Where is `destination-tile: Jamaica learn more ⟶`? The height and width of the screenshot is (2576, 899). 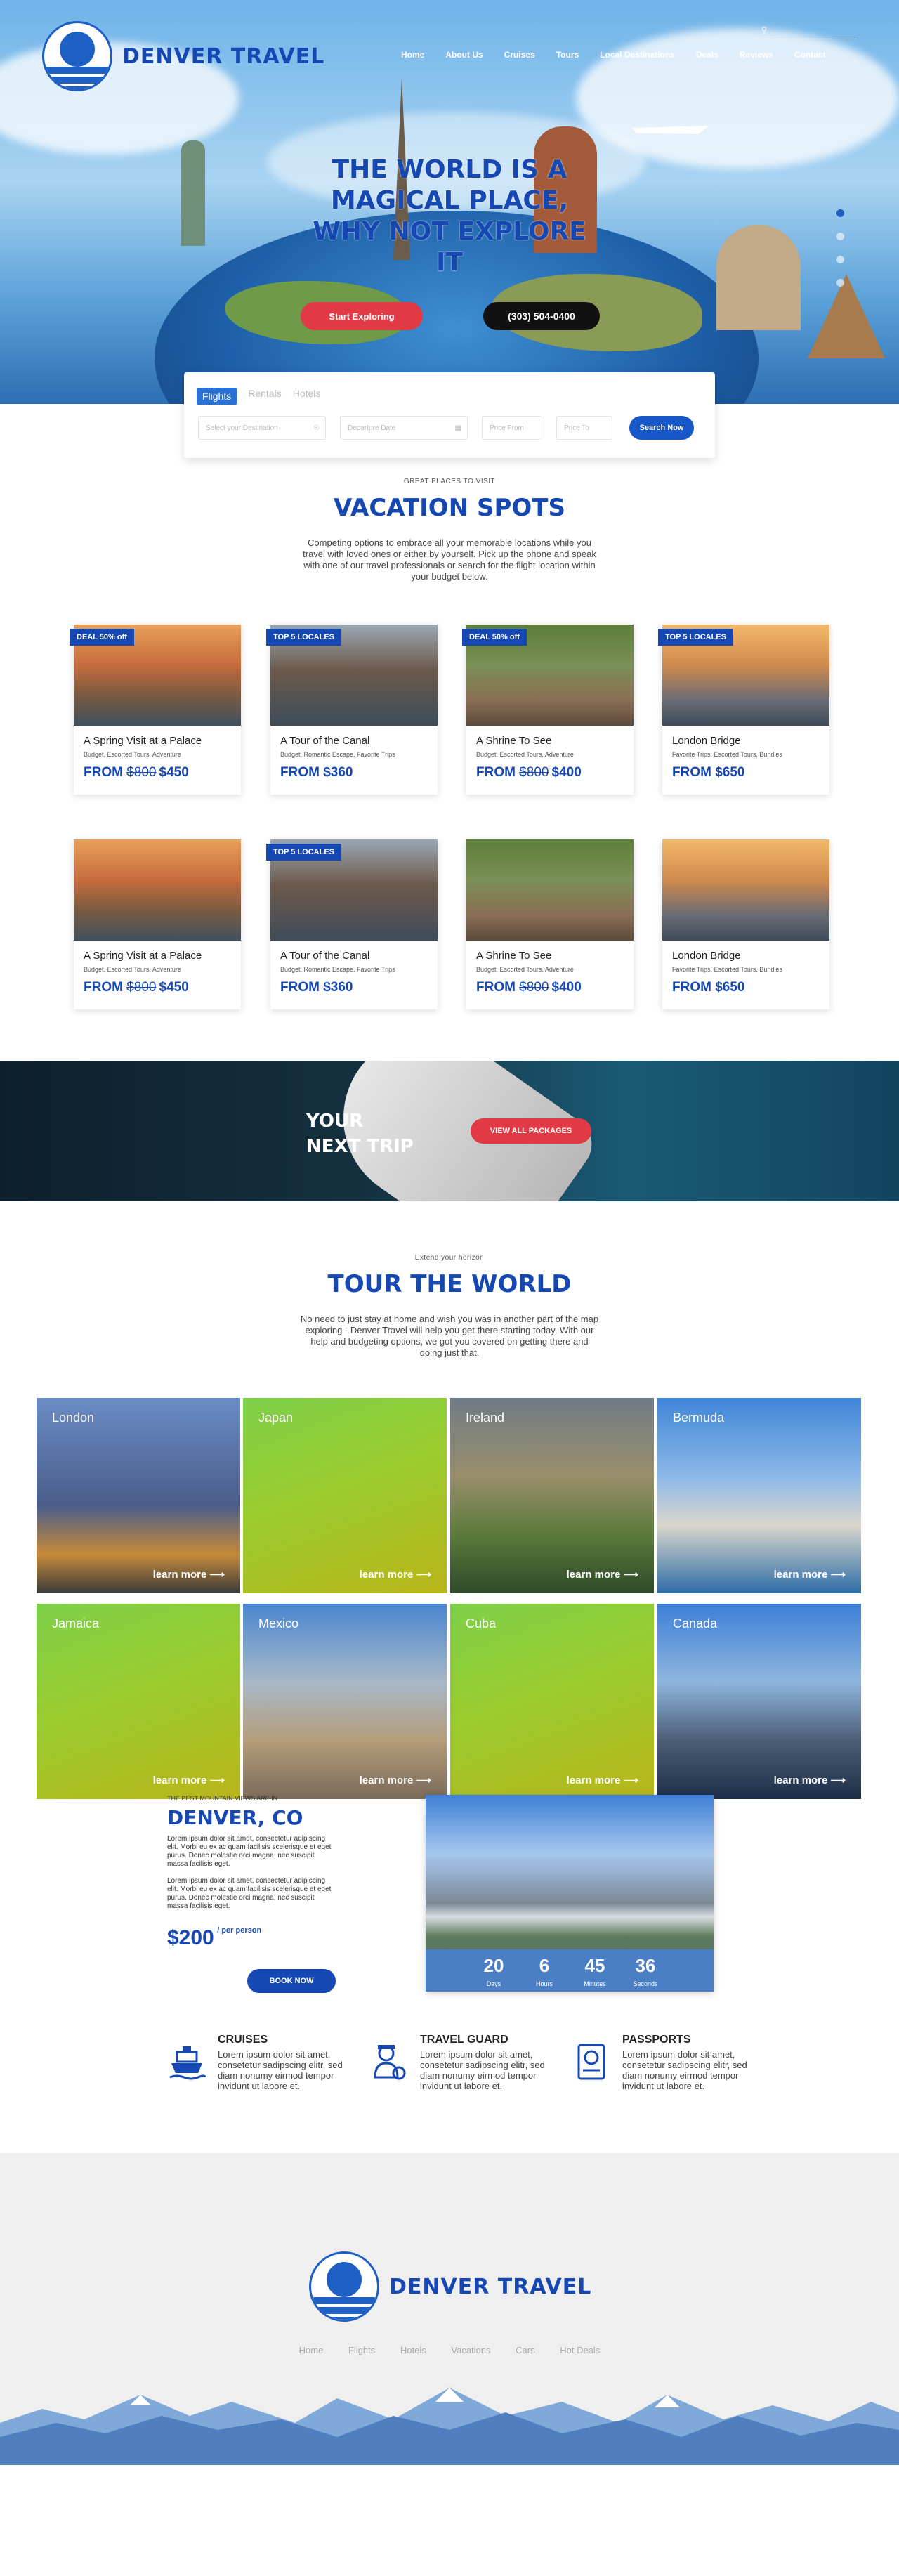
destination-tile: Jamaica learn more ⟶ is located at coordinates (138, 1702).